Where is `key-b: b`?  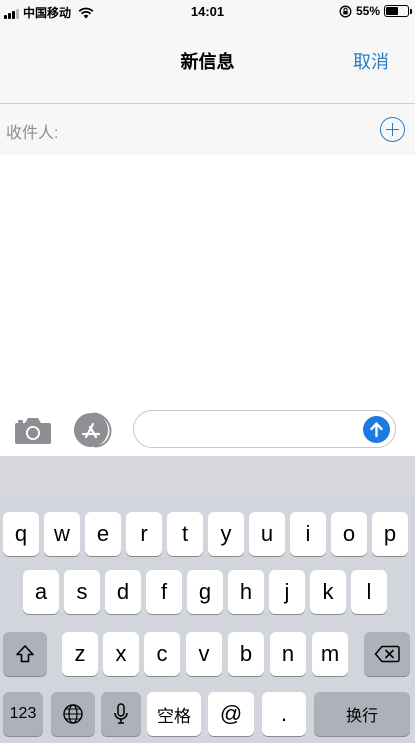
key-b: b is located at coordinates (246, 654).